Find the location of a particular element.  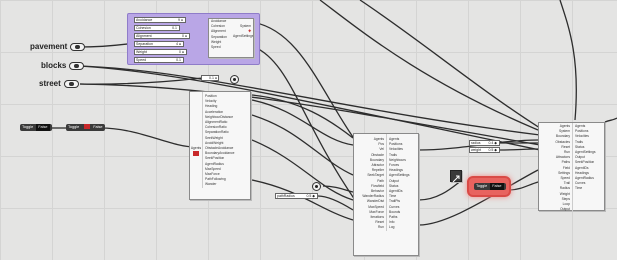

slider-alignment: Alignment 0 ● is located at coordinates (162, 36).